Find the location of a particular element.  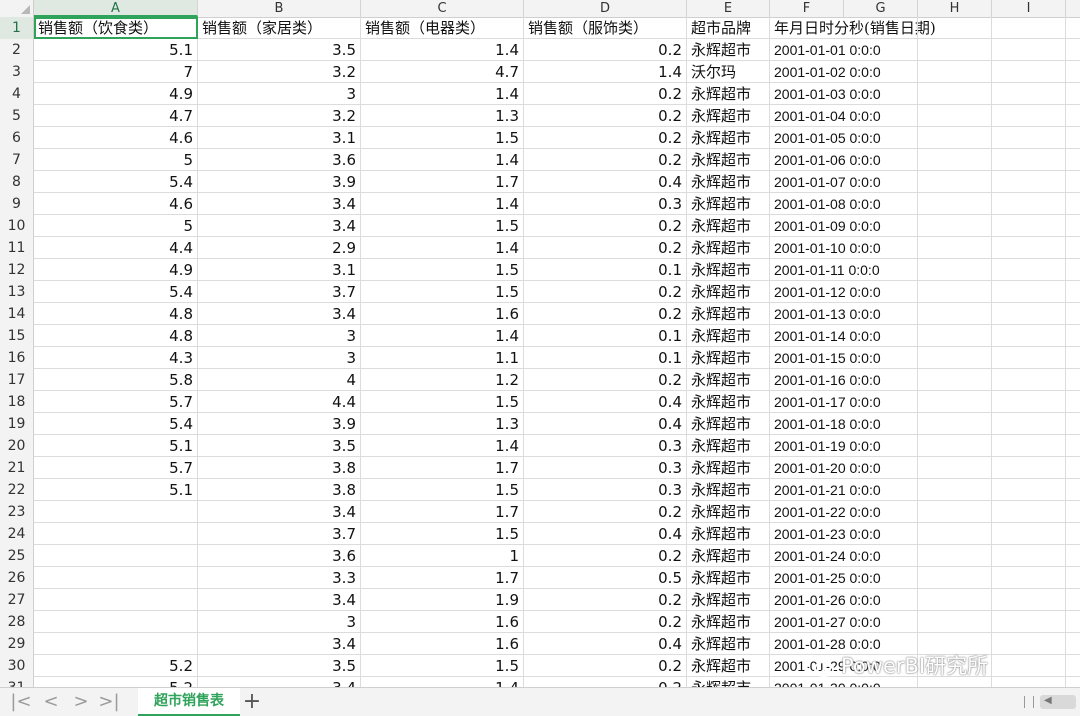

cell-f: 2001-01-09 0:0:0 is located at coordinates (825, 226).